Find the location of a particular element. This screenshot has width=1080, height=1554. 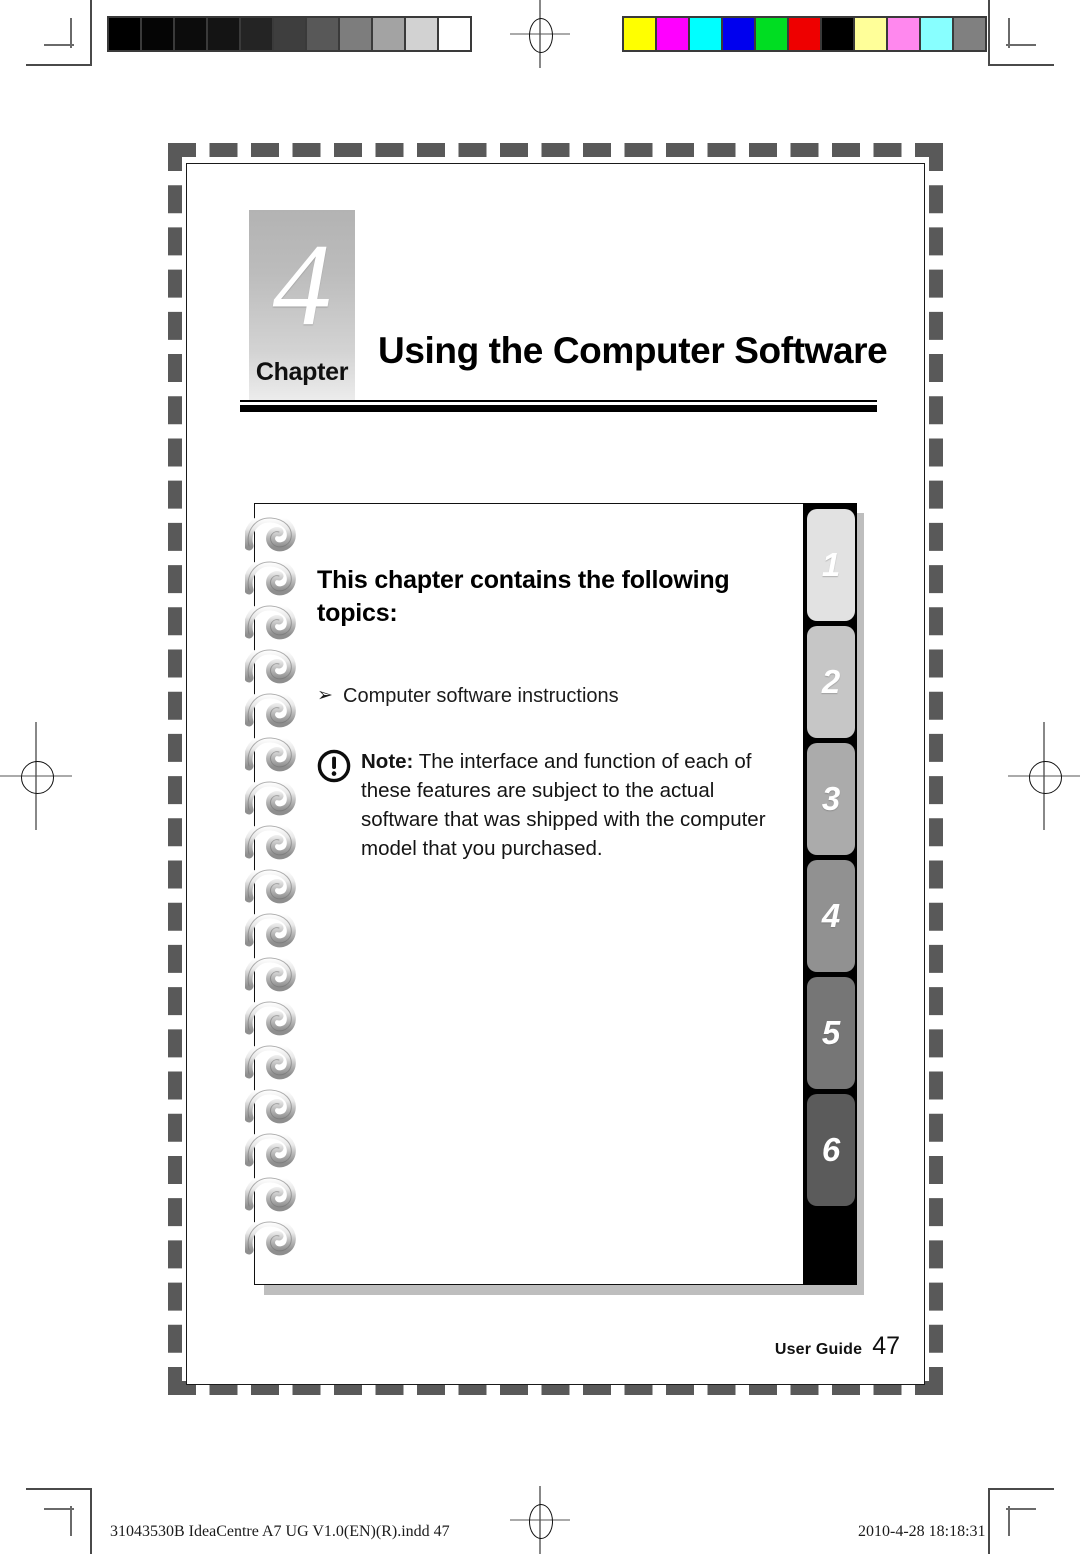

header-divider-rule is located at coordinates (558, 406).